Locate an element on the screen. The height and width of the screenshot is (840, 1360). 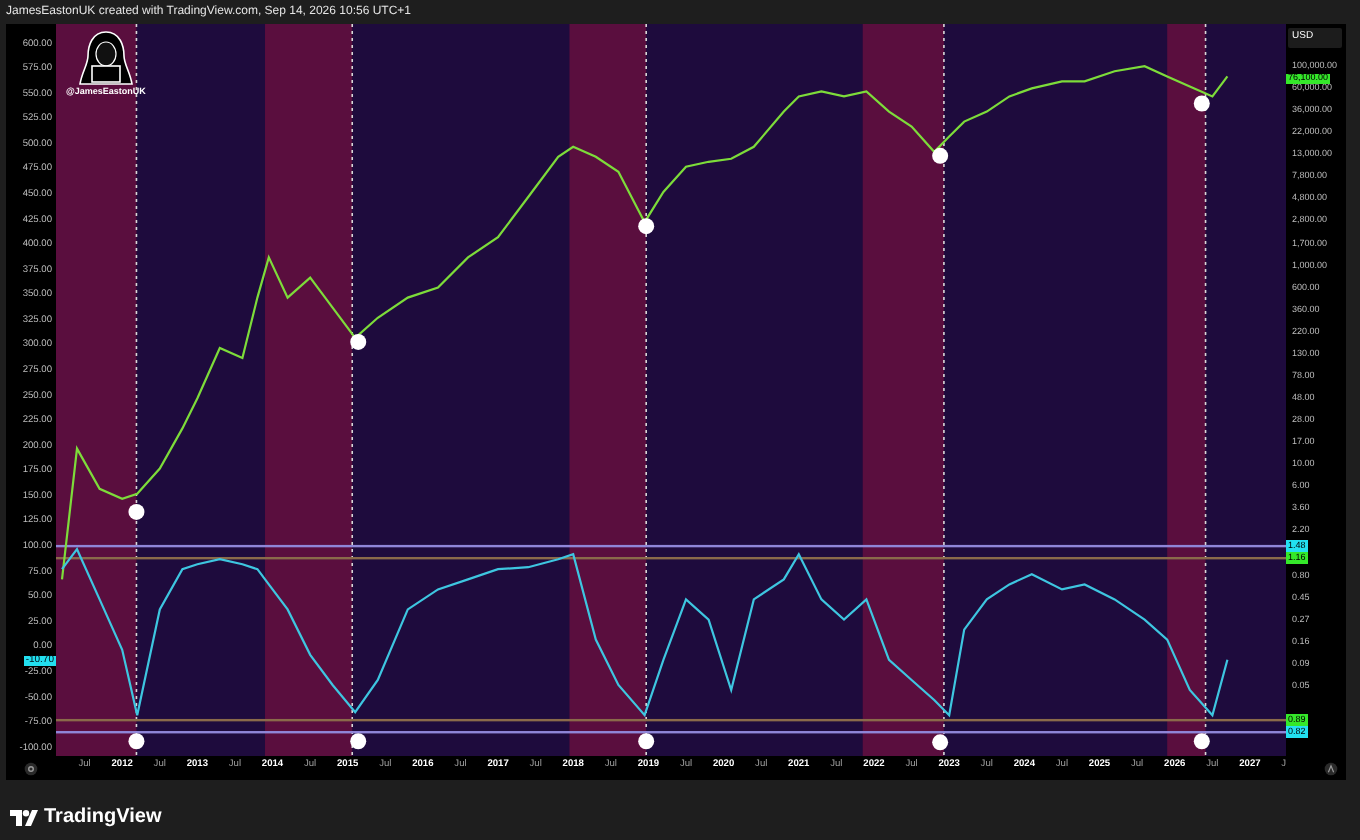
auto-scale-icon is located at coordinates (1331, 768).